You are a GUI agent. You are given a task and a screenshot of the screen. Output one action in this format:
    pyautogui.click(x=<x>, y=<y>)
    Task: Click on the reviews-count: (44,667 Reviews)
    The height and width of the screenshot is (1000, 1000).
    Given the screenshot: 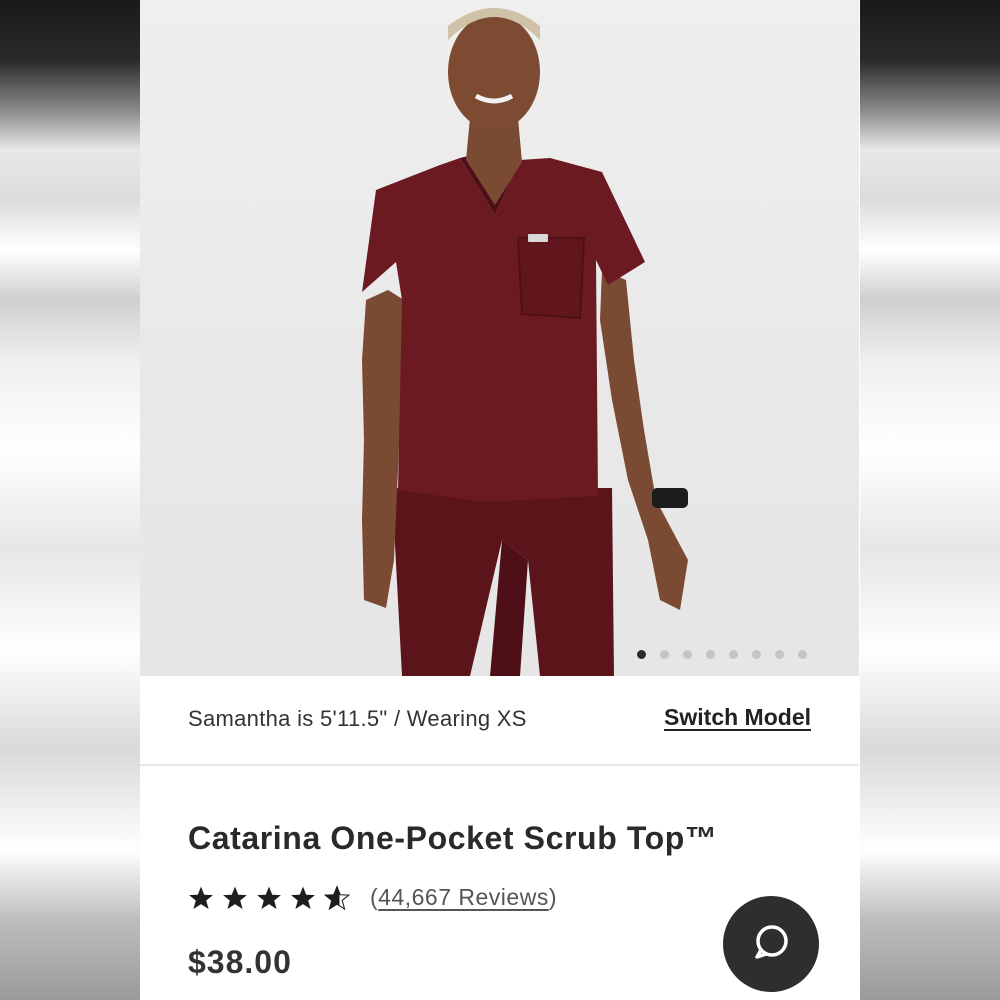 What is the action you would take?
    pyautogui.click(x=463, y=897)
    